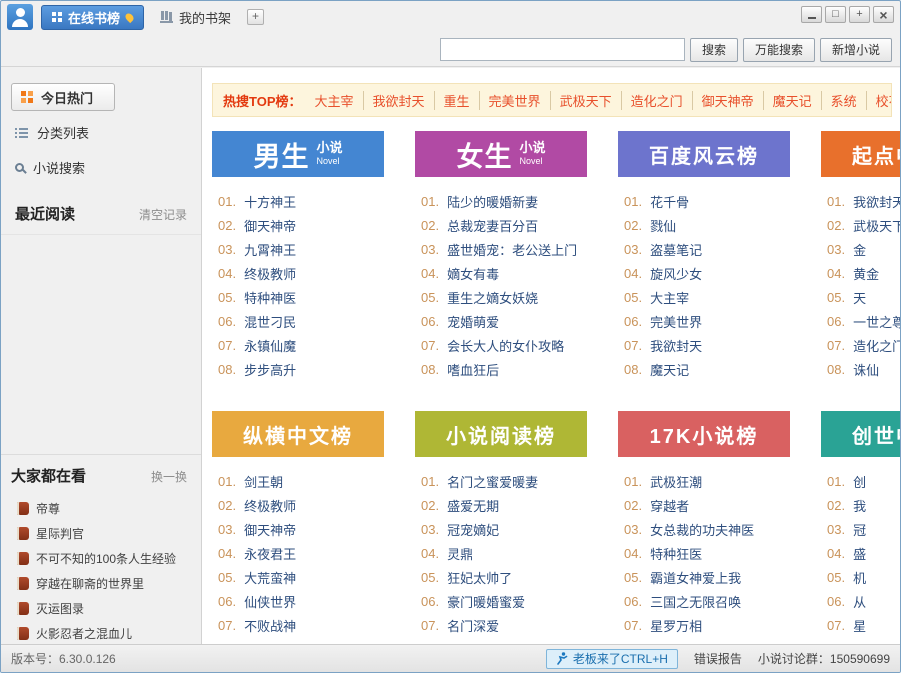  I want to click on search-input, so click(562, 49).